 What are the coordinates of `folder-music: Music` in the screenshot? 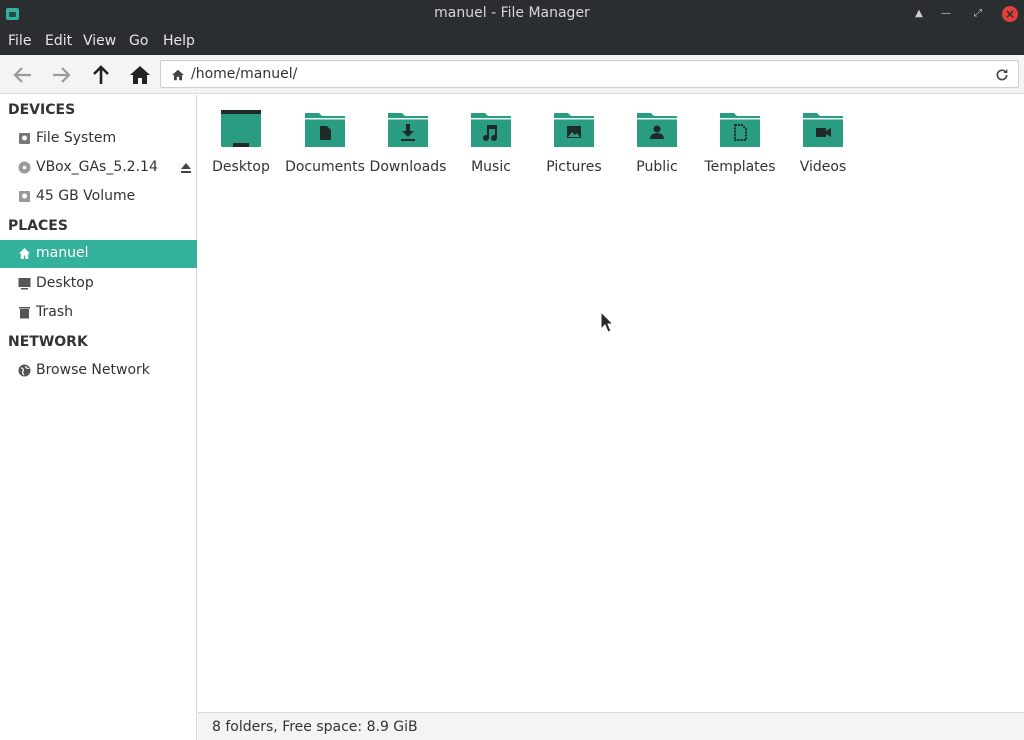 It's located at (491, 143).